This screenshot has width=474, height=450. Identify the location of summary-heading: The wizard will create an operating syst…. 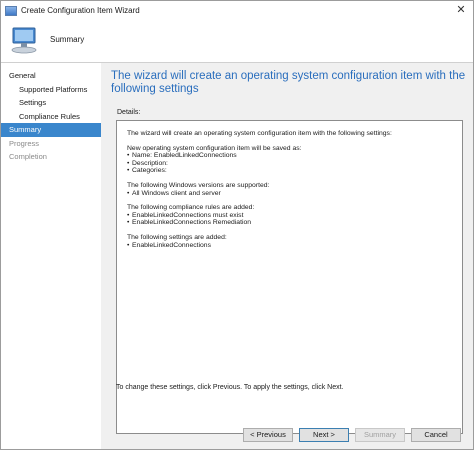
(288, 82).